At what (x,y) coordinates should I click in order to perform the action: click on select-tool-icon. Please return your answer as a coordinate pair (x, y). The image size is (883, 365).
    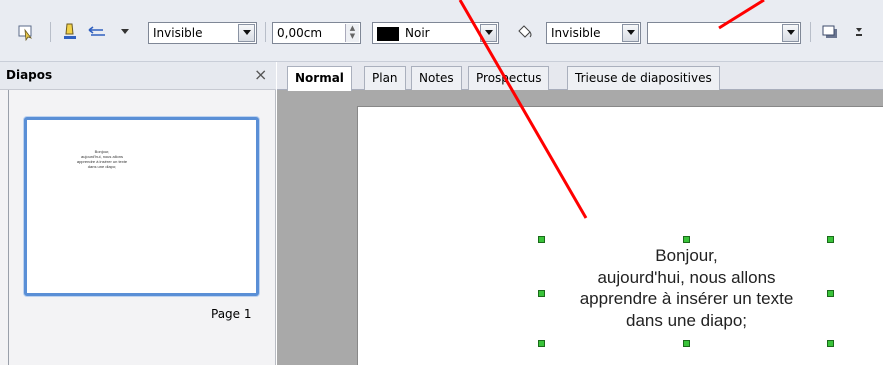
    Looking at the image, I should click on (26, 32).